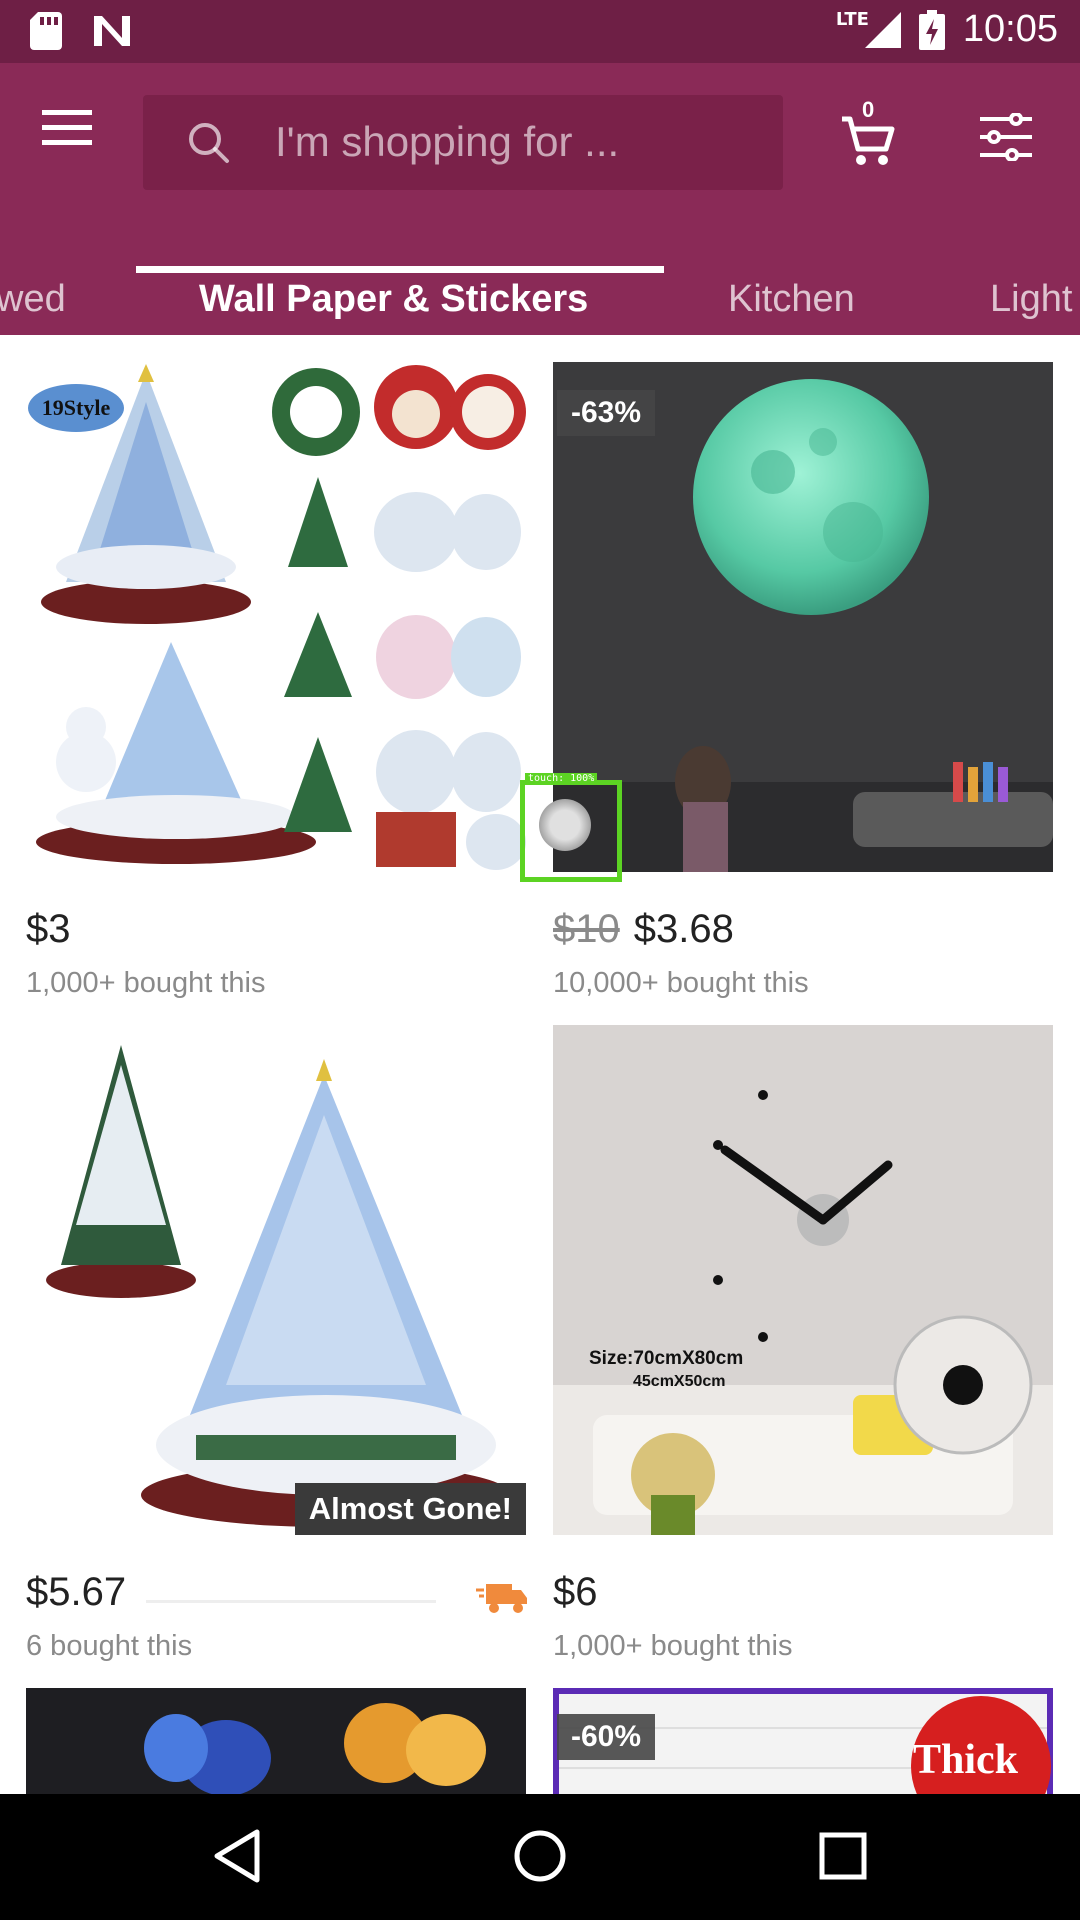 Image resolution: width=1080 pixels, height=1920 pixels. What do you see at coordinates (586, 929) in the screenshot?
I see `original-price: $10` at bounding box center [586, 929].